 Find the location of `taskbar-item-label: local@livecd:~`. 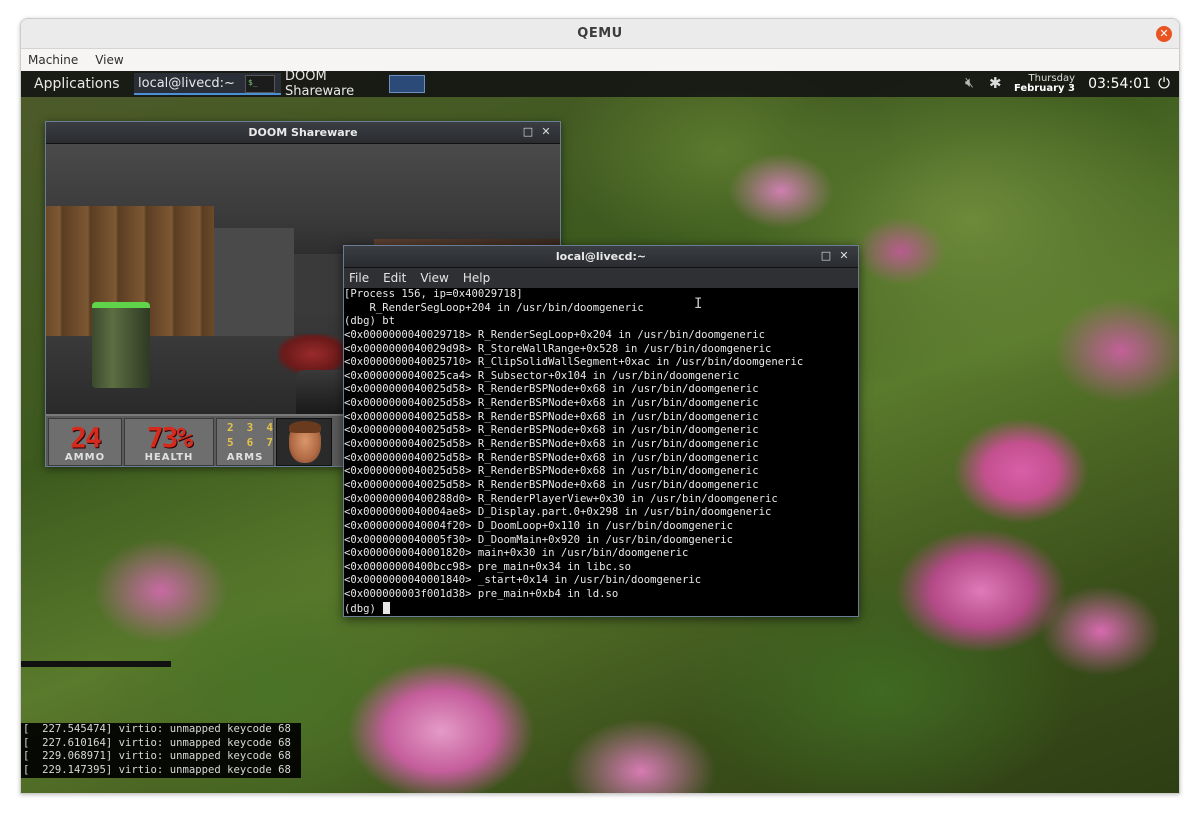

taskbar-item-label: local@livecd:~ is located at coordinates (186, 83).